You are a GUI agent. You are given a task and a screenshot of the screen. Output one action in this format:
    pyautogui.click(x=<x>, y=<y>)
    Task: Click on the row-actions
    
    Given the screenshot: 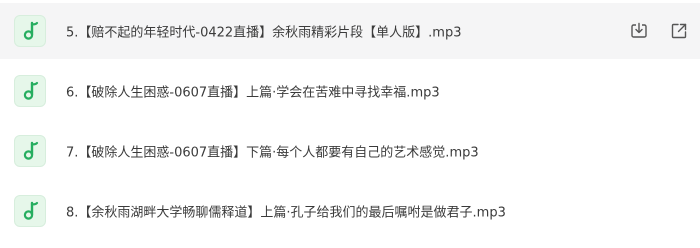 What is the action you would take?
    pyautogui.click(x=659, y=31)
    